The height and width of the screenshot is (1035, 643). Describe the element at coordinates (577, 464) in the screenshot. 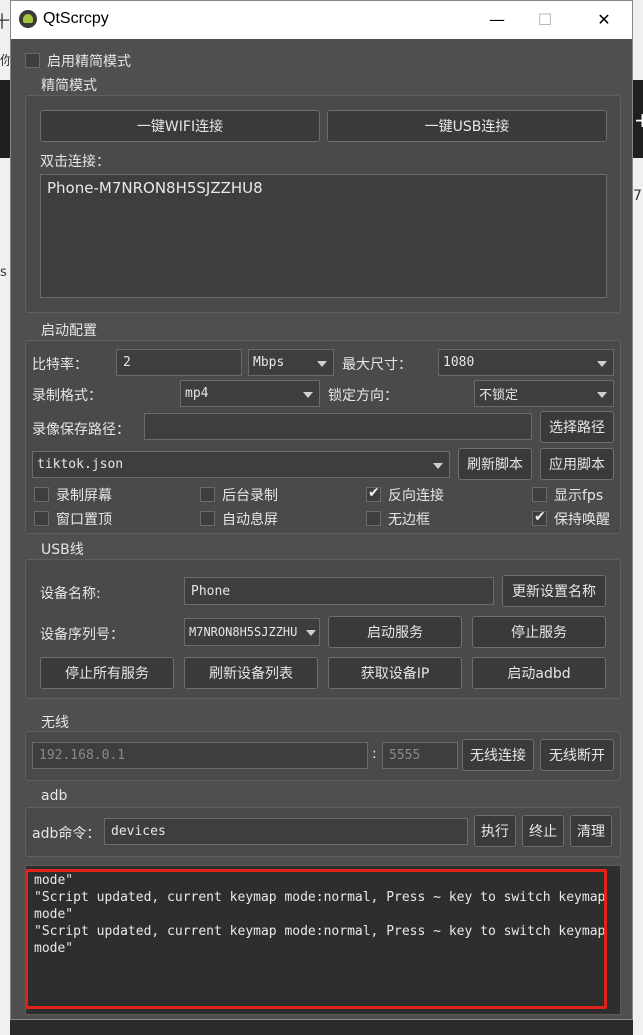

I see `apply-script-button: 应用脚本` at that location.